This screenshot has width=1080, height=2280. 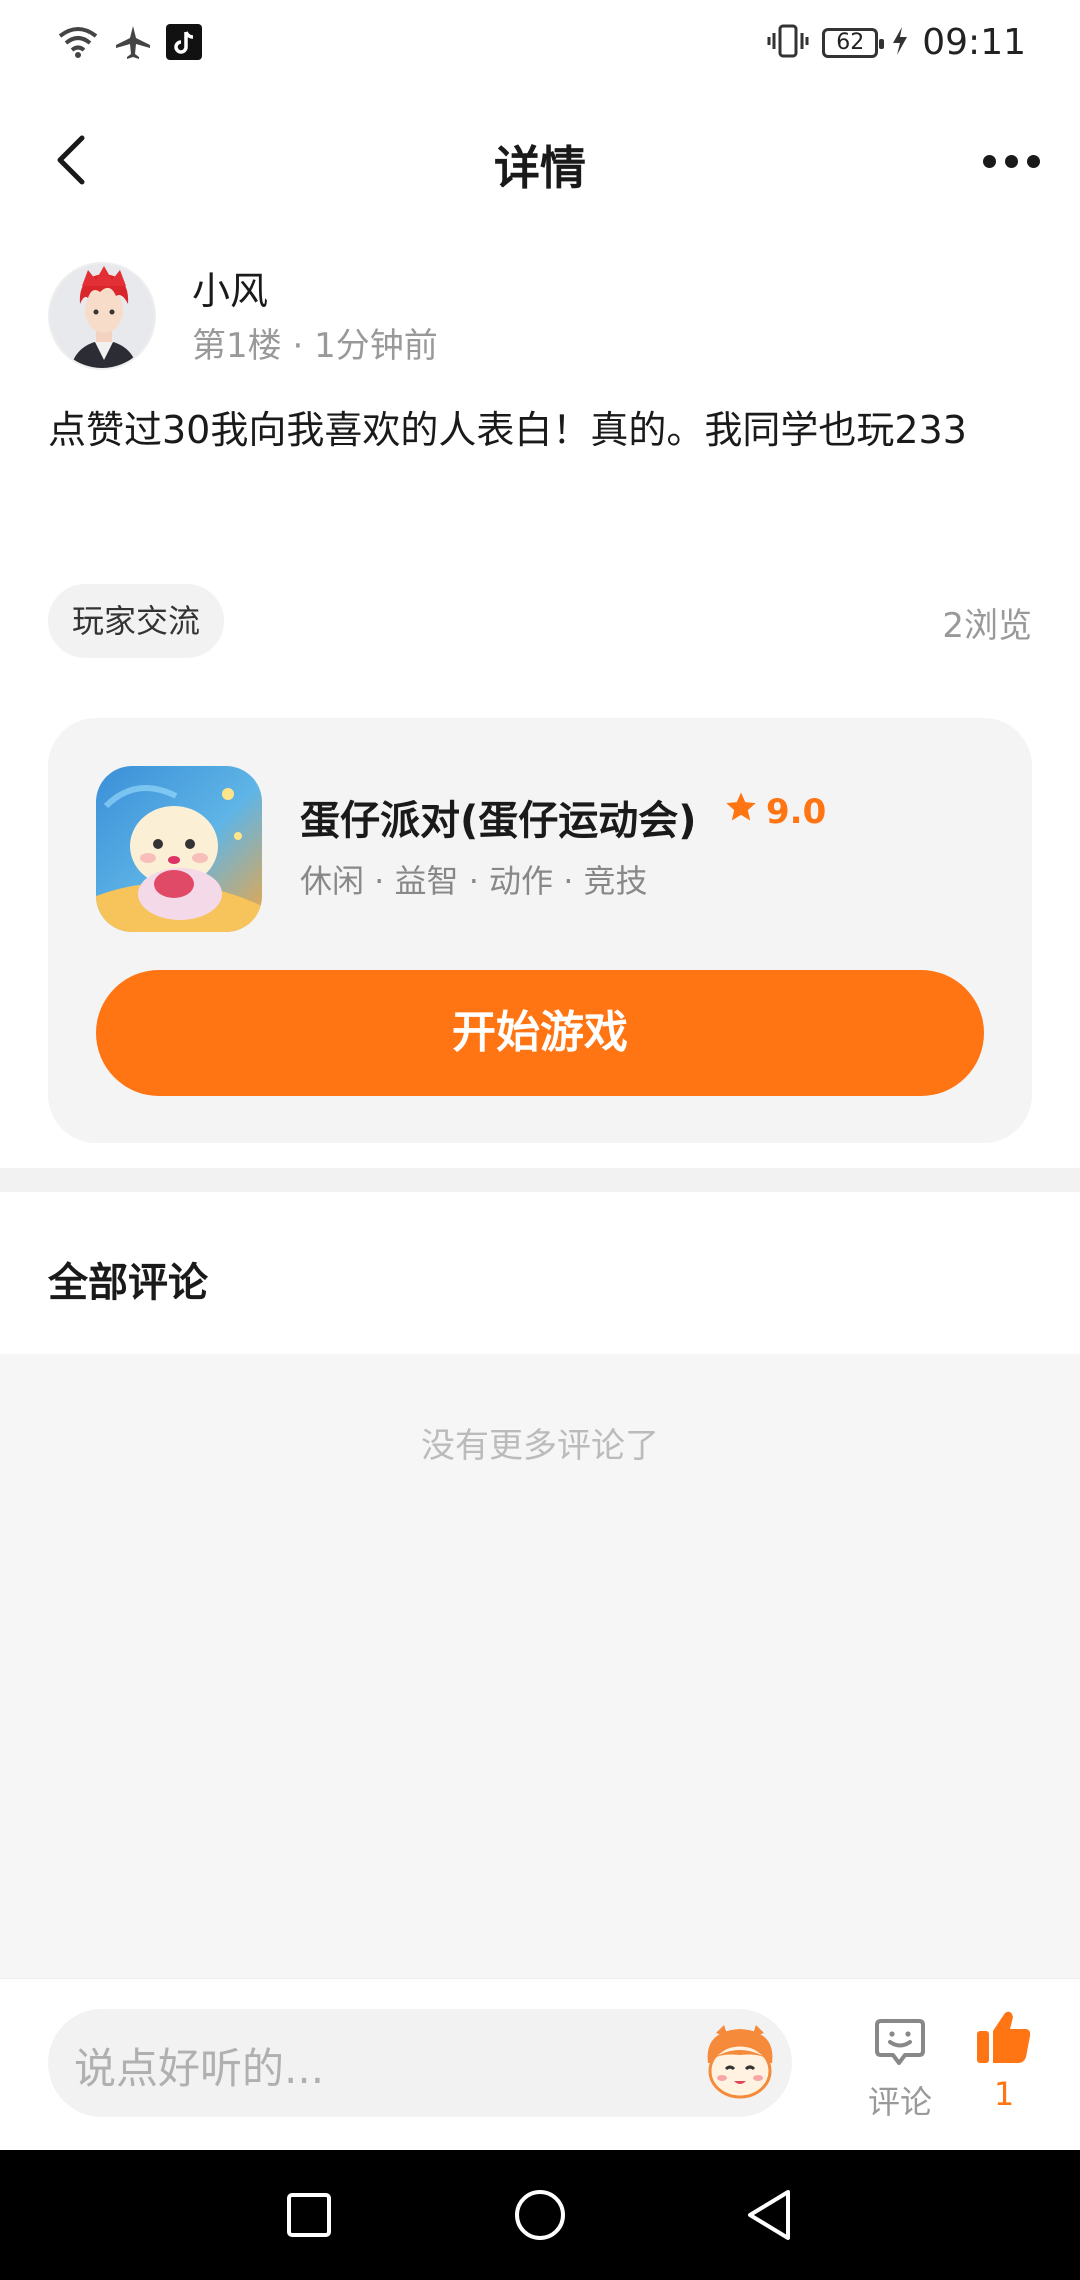 I want to click on circle-icon, so click(x=540, y=2217).